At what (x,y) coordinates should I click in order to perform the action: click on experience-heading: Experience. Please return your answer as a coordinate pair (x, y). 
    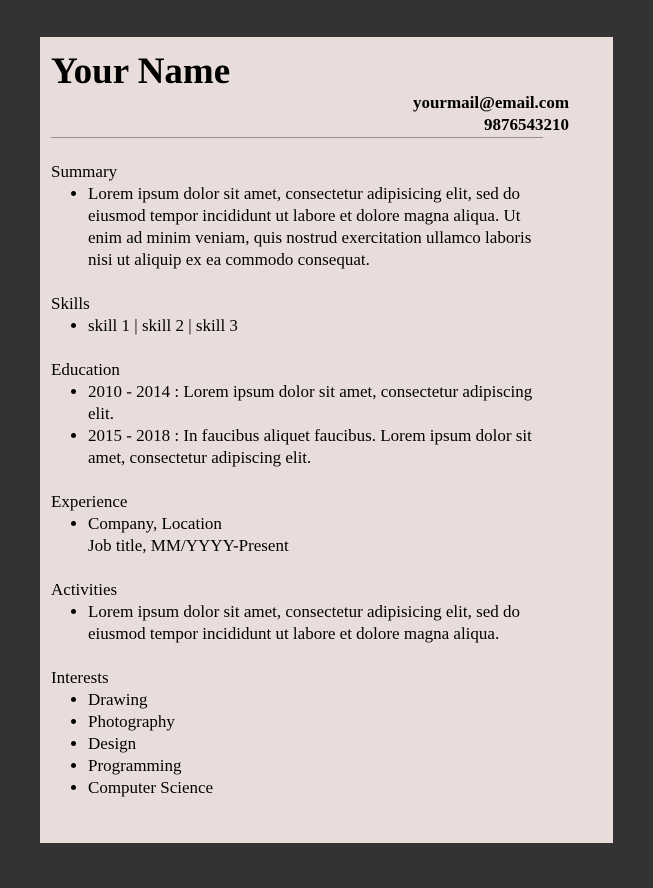
    Looking at the image, I should click on (89, 501).